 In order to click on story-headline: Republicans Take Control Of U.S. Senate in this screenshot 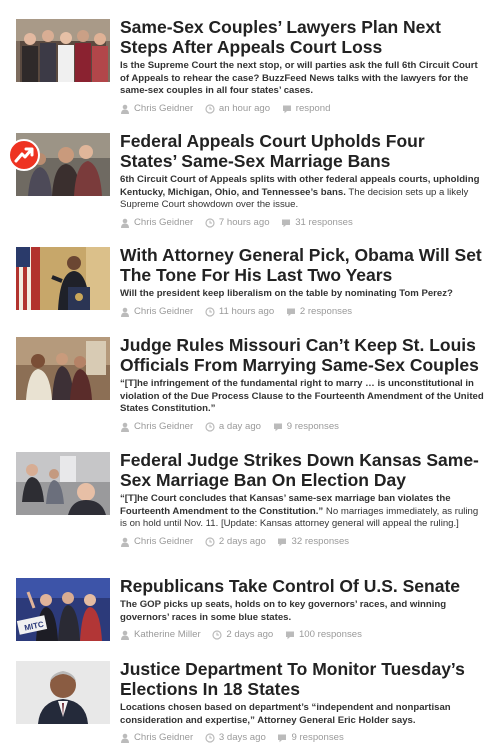, I will do `click(302, 586)`.